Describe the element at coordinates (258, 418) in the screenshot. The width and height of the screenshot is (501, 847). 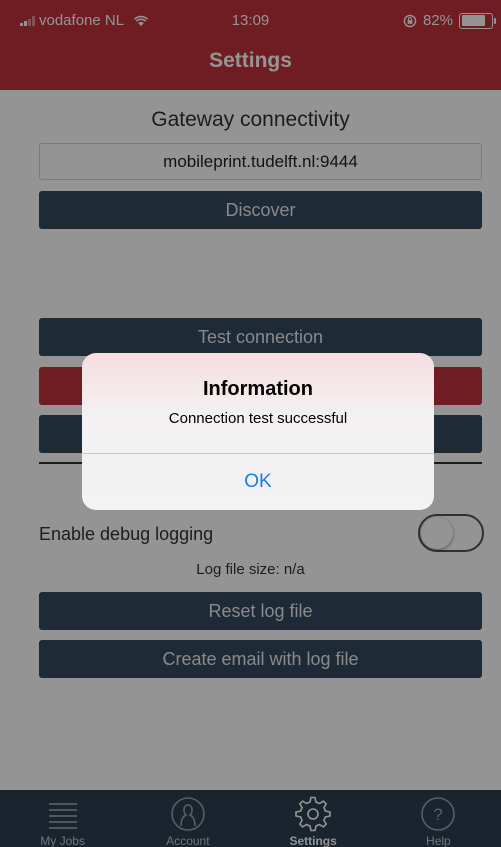
I see `alert-message: Connection test successful` at that location.